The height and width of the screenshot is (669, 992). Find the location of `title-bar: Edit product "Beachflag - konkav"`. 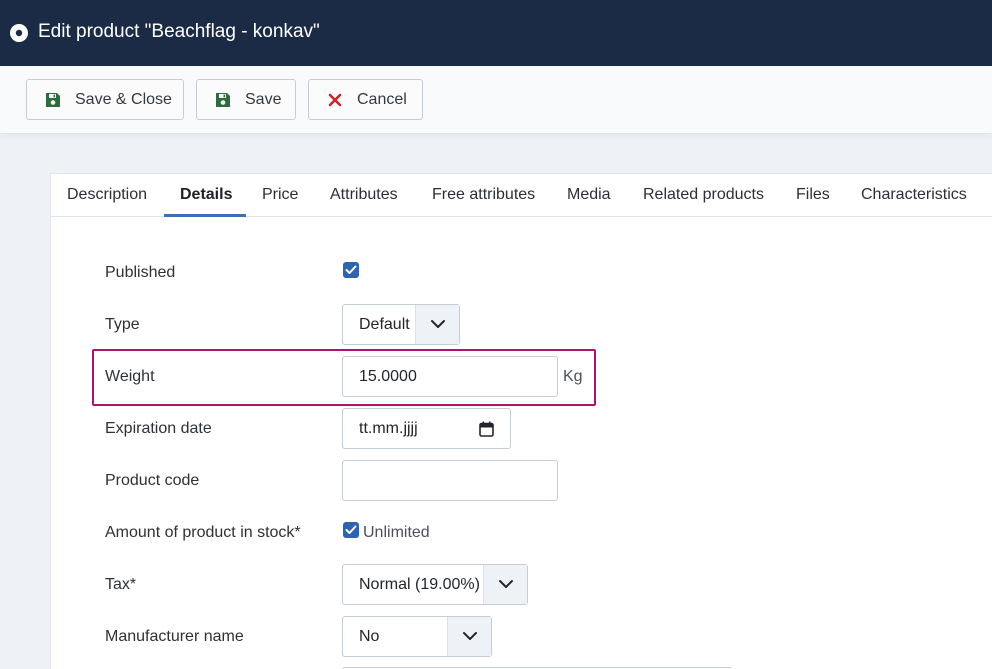

title-bar: Edit product "Beachflag - konkav" is located at coordinates (496, 33).